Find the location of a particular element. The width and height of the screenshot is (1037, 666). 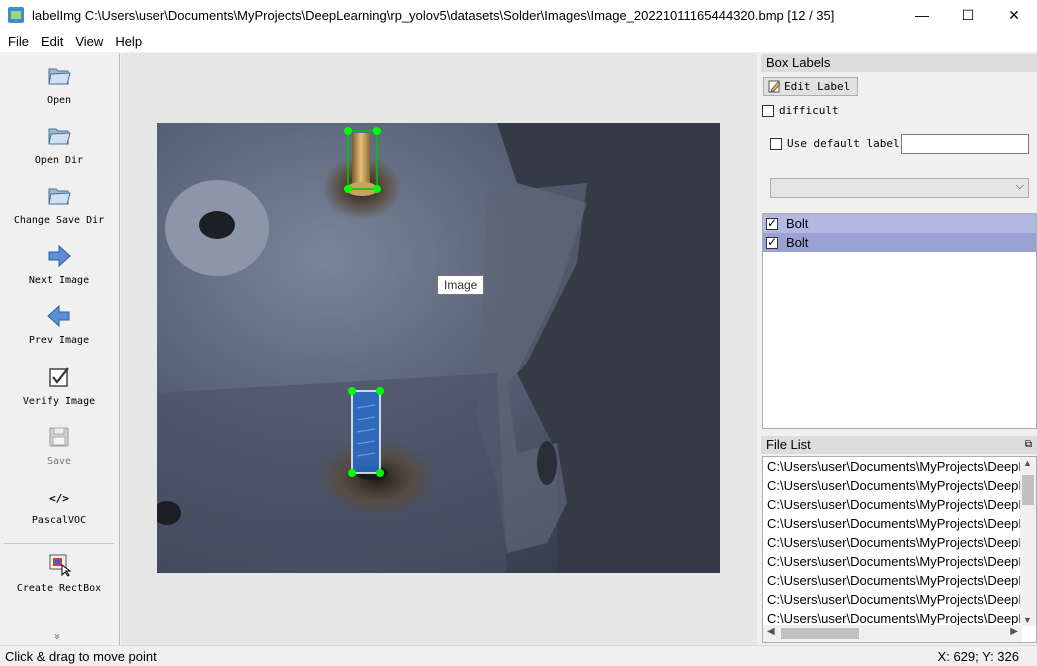

format-label: PascalVOC is located at coordinates (59, 520).